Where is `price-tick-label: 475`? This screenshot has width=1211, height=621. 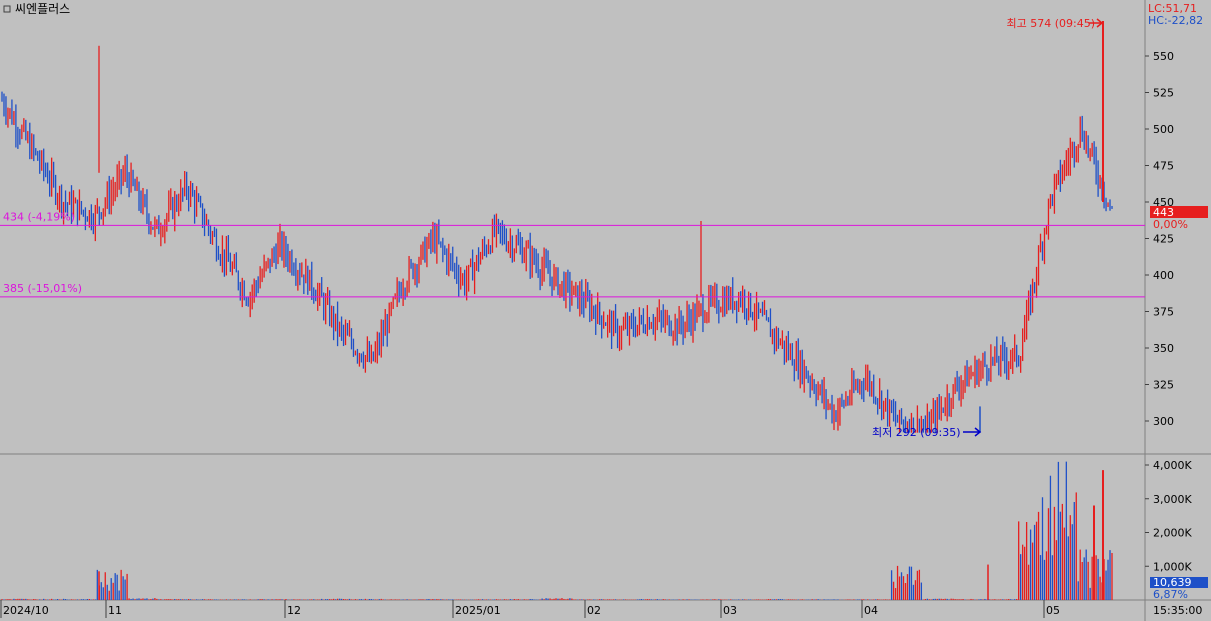
price-tick-label: 475 is located at coordinates (1163, 166).